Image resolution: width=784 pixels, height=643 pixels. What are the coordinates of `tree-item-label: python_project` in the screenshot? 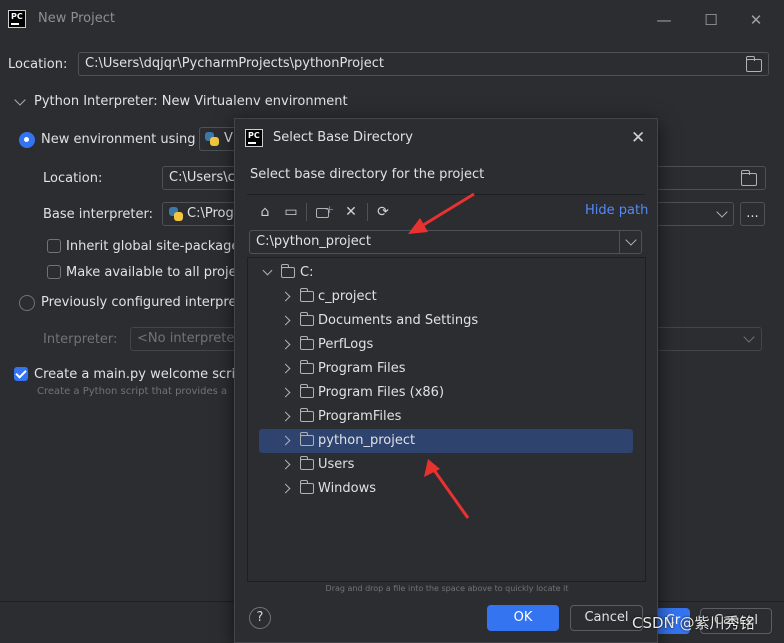 It's located at (367, 440).